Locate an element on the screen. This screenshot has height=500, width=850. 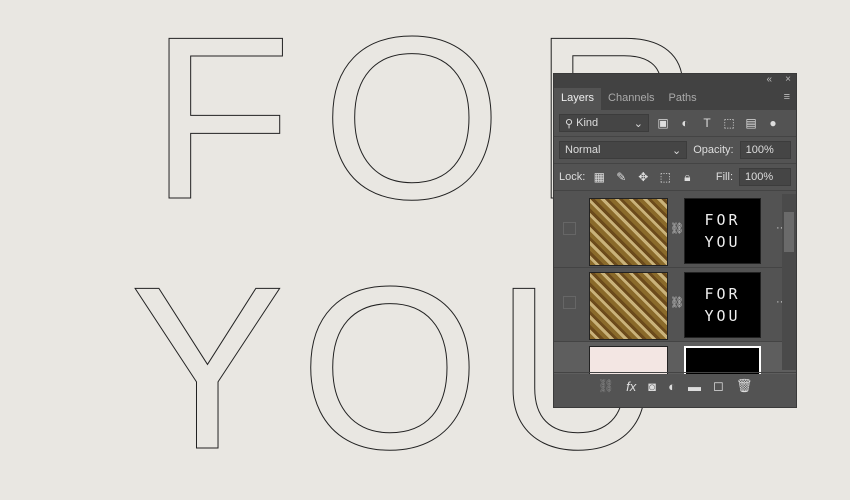
tab-channels: Channels is located at coordinates (631, 99).